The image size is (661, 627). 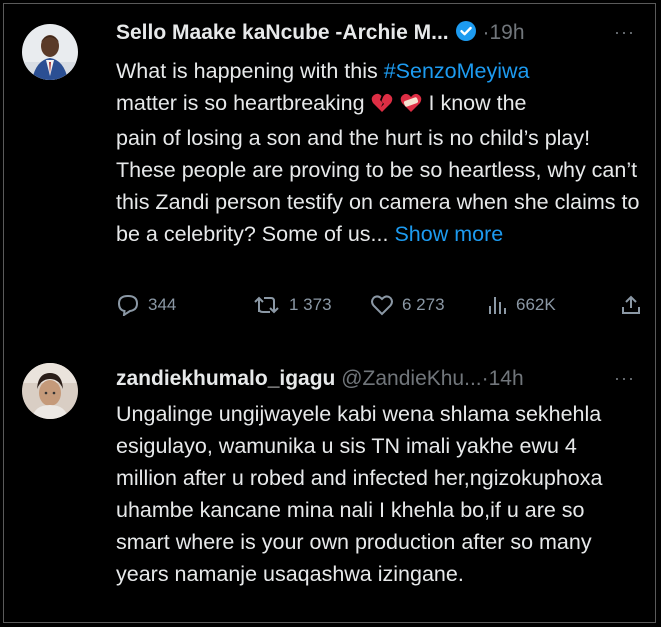 I want to click on text-segment: What is happening with this, so click(x=250, y=71).